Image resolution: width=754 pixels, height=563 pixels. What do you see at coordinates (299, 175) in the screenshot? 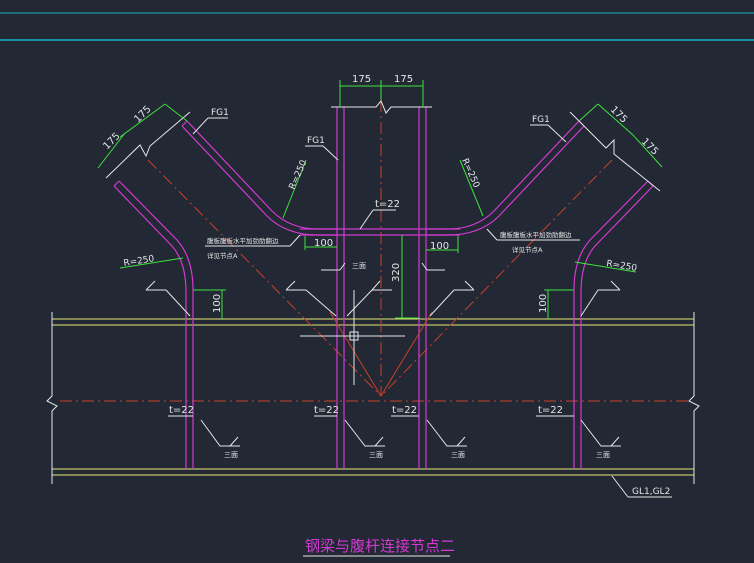
I see `radius-label-left-top: R=250` at bounding box center [299, 175].